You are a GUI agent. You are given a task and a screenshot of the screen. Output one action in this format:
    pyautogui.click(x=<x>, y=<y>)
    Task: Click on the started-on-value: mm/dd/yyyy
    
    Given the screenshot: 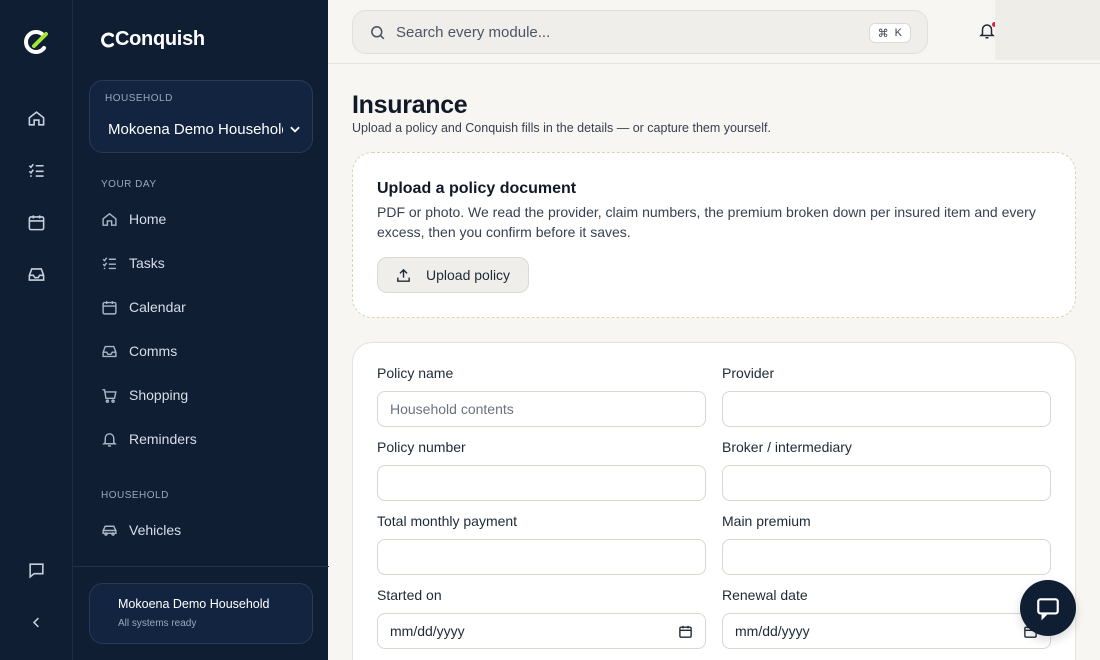 What is the action you would take?
    pyautogui.click(x=427, y=631)
    